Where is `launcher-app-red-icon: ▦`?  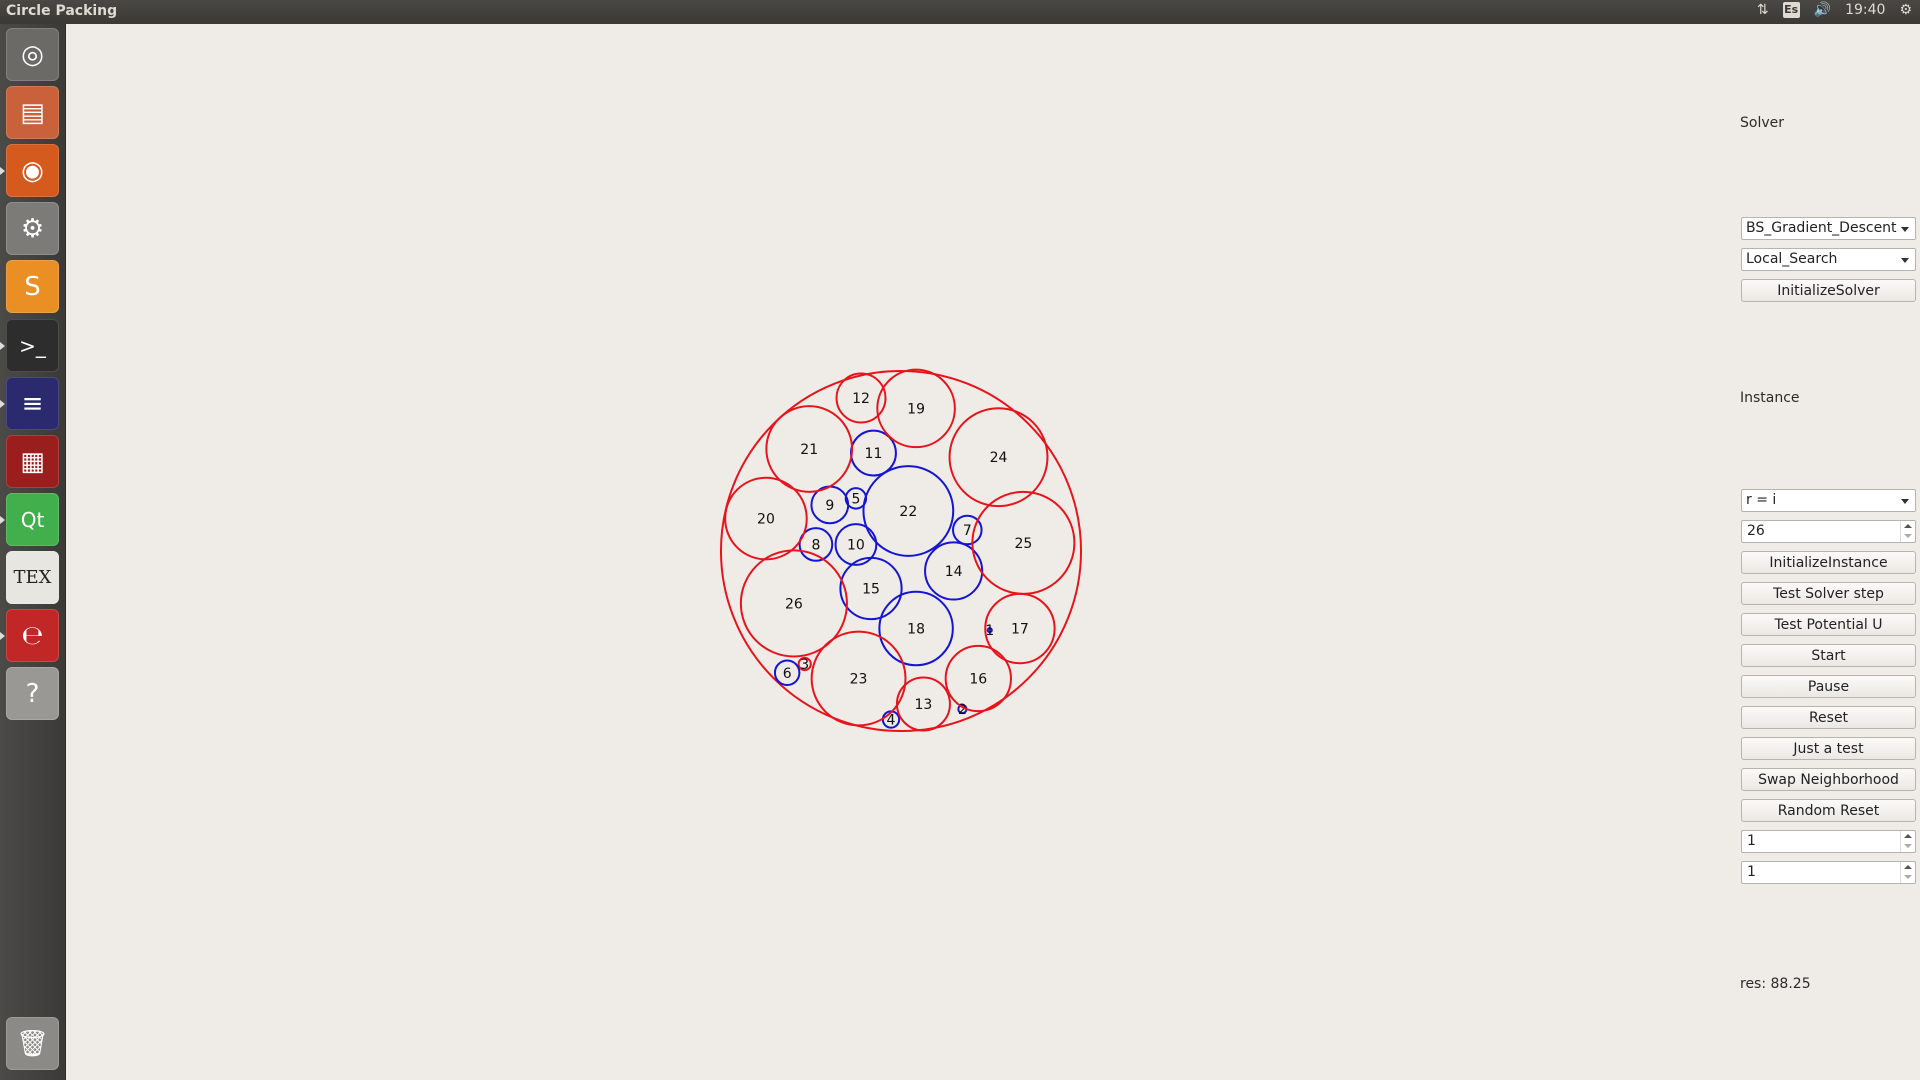
launcher-app-red-icon: ▦ is located at coordinates (32, 461).